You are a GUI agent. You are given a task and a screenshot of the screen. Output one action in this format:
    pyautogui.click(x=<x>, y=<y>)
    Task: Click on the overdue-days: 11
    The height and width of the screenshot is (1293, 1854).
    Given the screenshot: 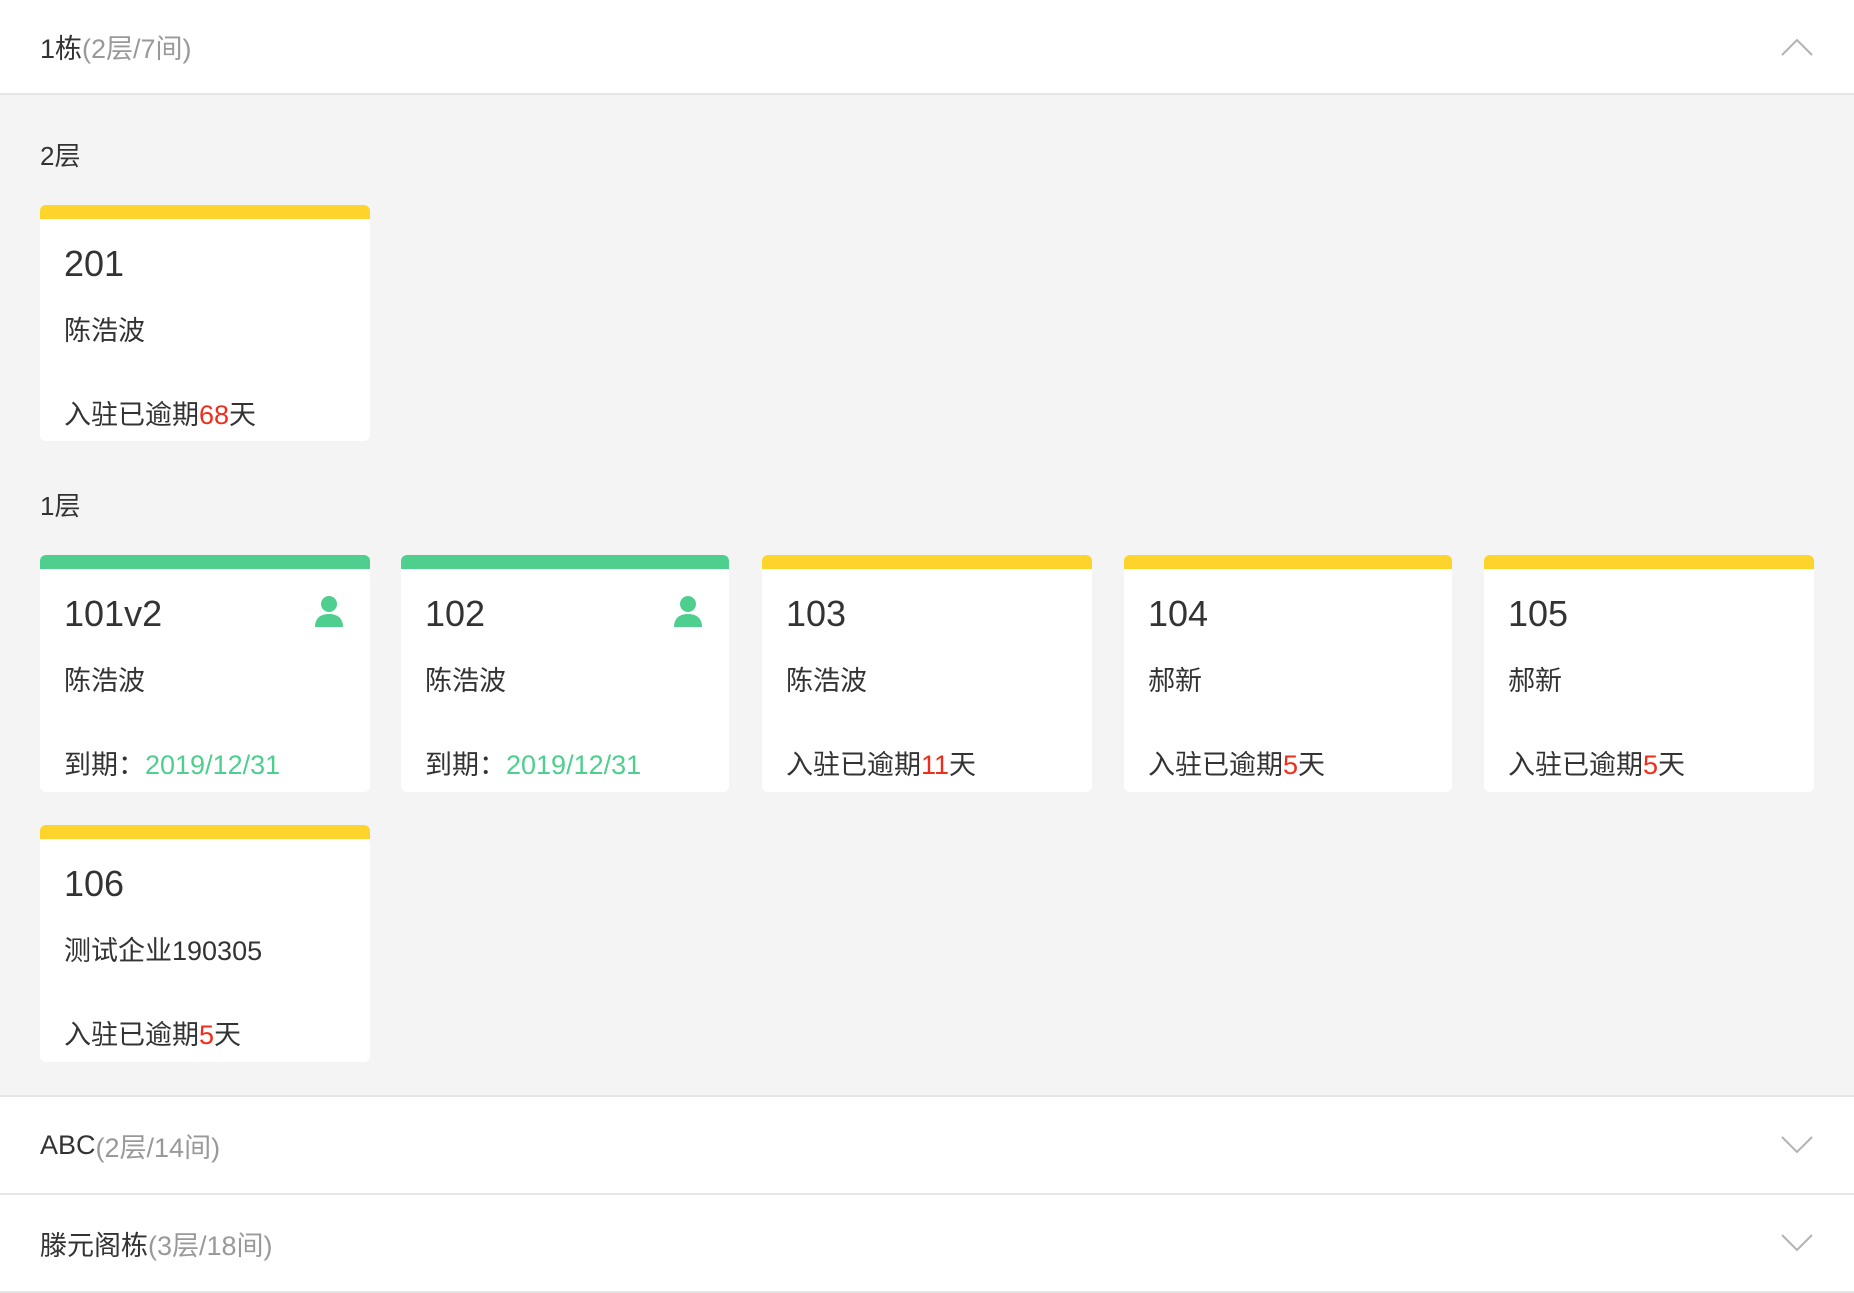 What is the action you would take?
    pyautogui.click(x=935, y=765)
    